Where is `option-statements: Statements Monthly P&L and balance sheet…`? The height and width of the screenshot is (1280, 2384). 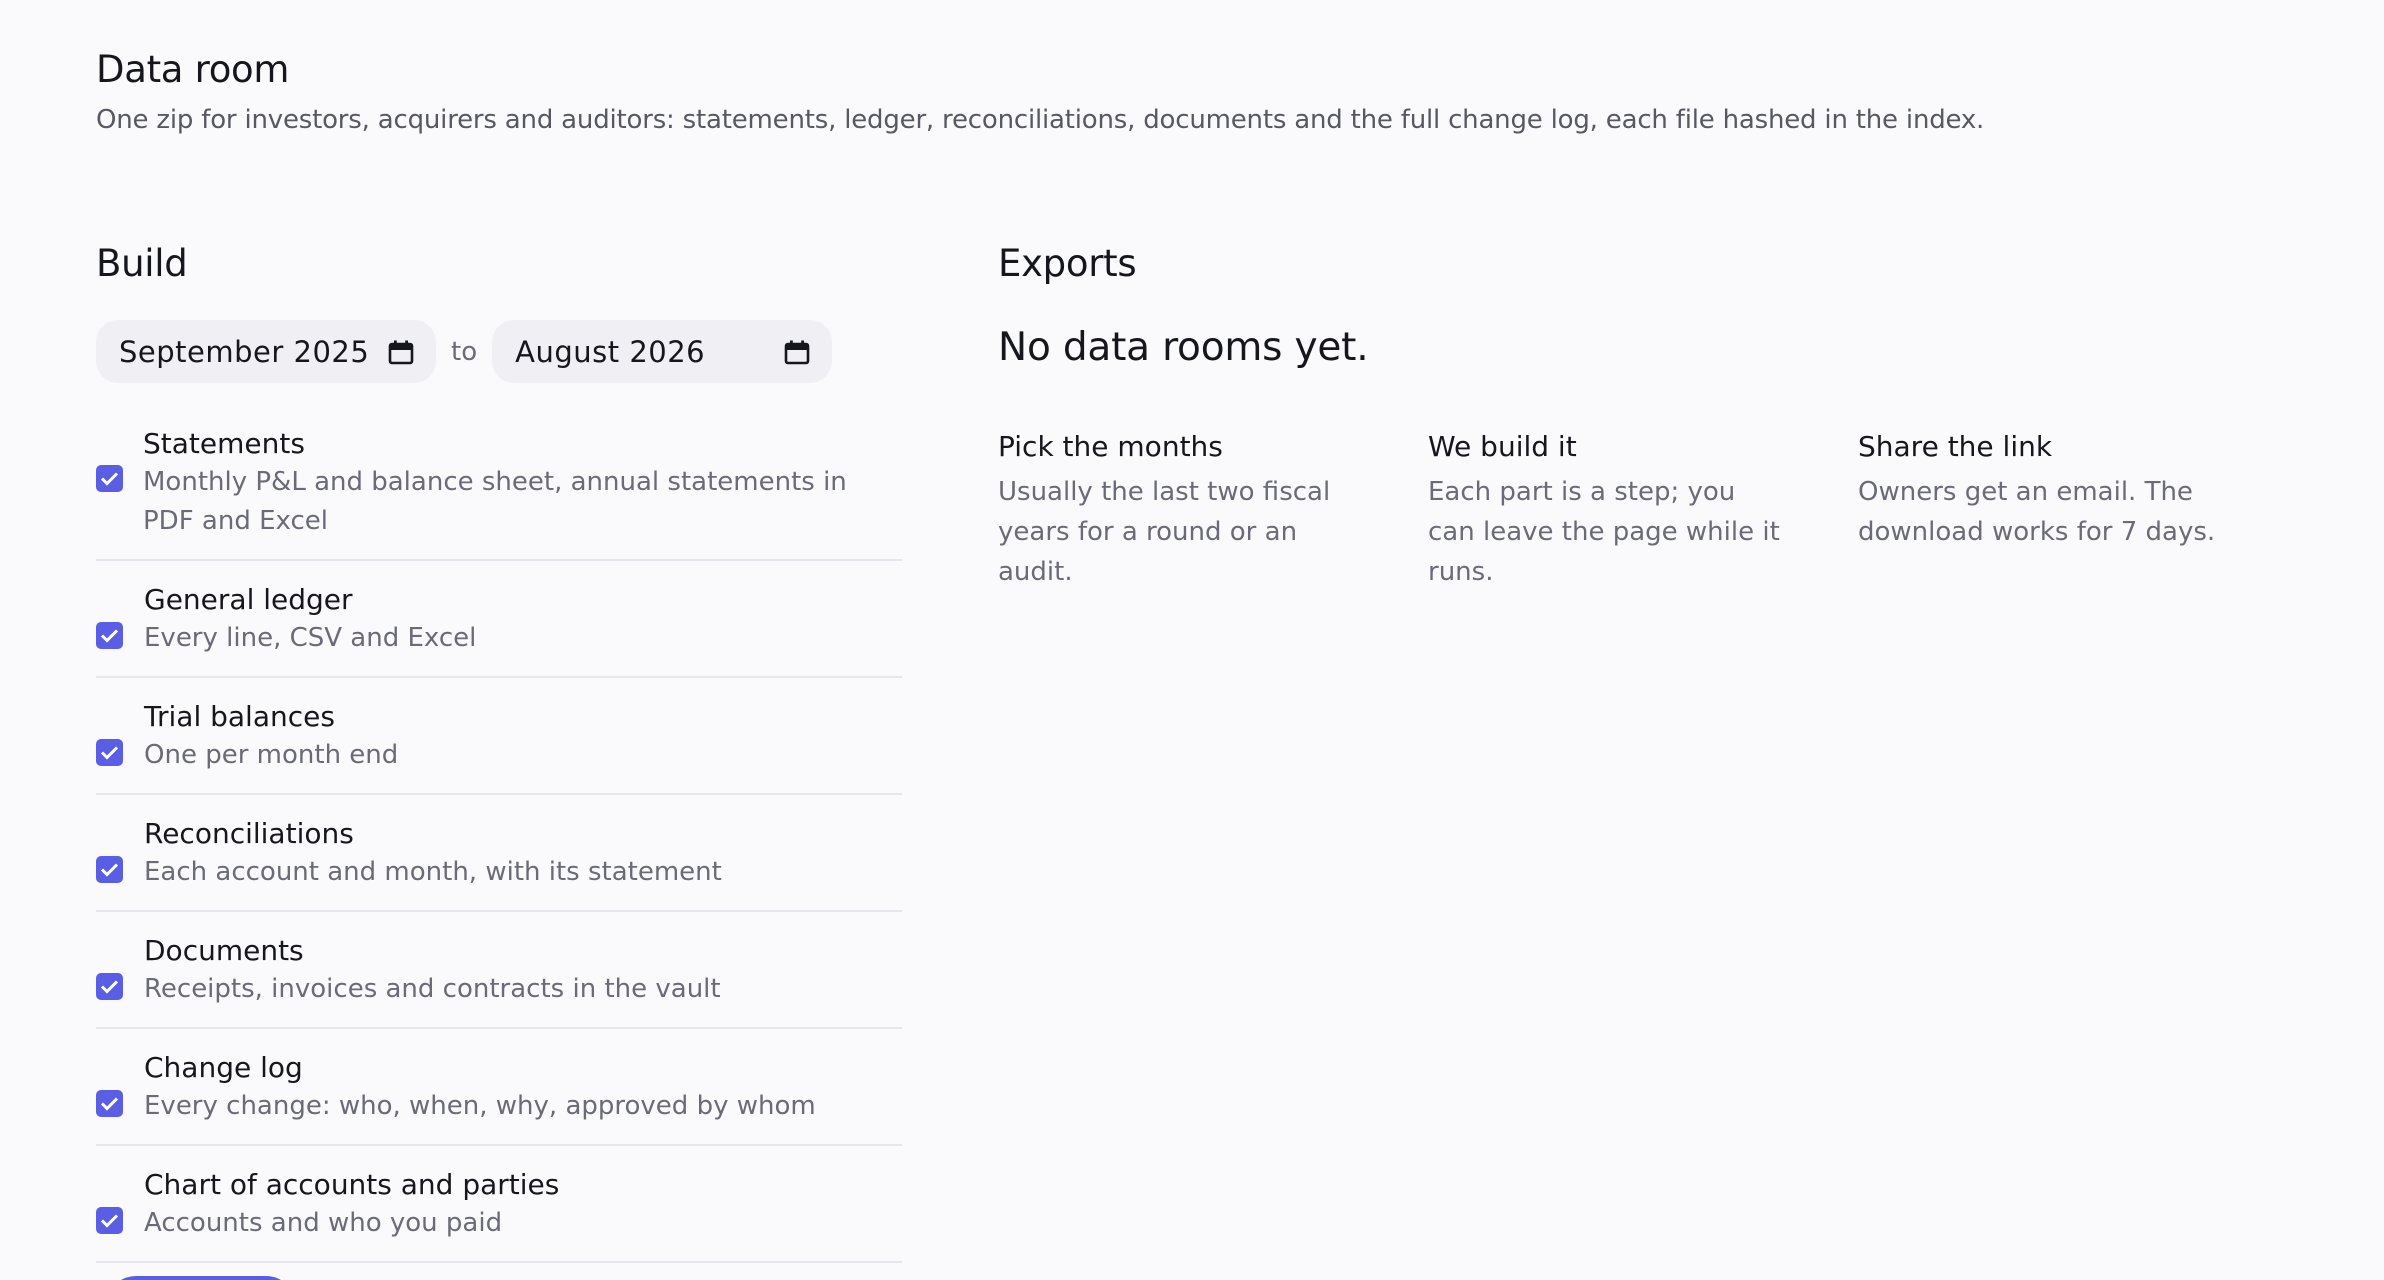 option-statements: Statements Monthly P&L and balance sheet… is located at coordinates (499, 493).